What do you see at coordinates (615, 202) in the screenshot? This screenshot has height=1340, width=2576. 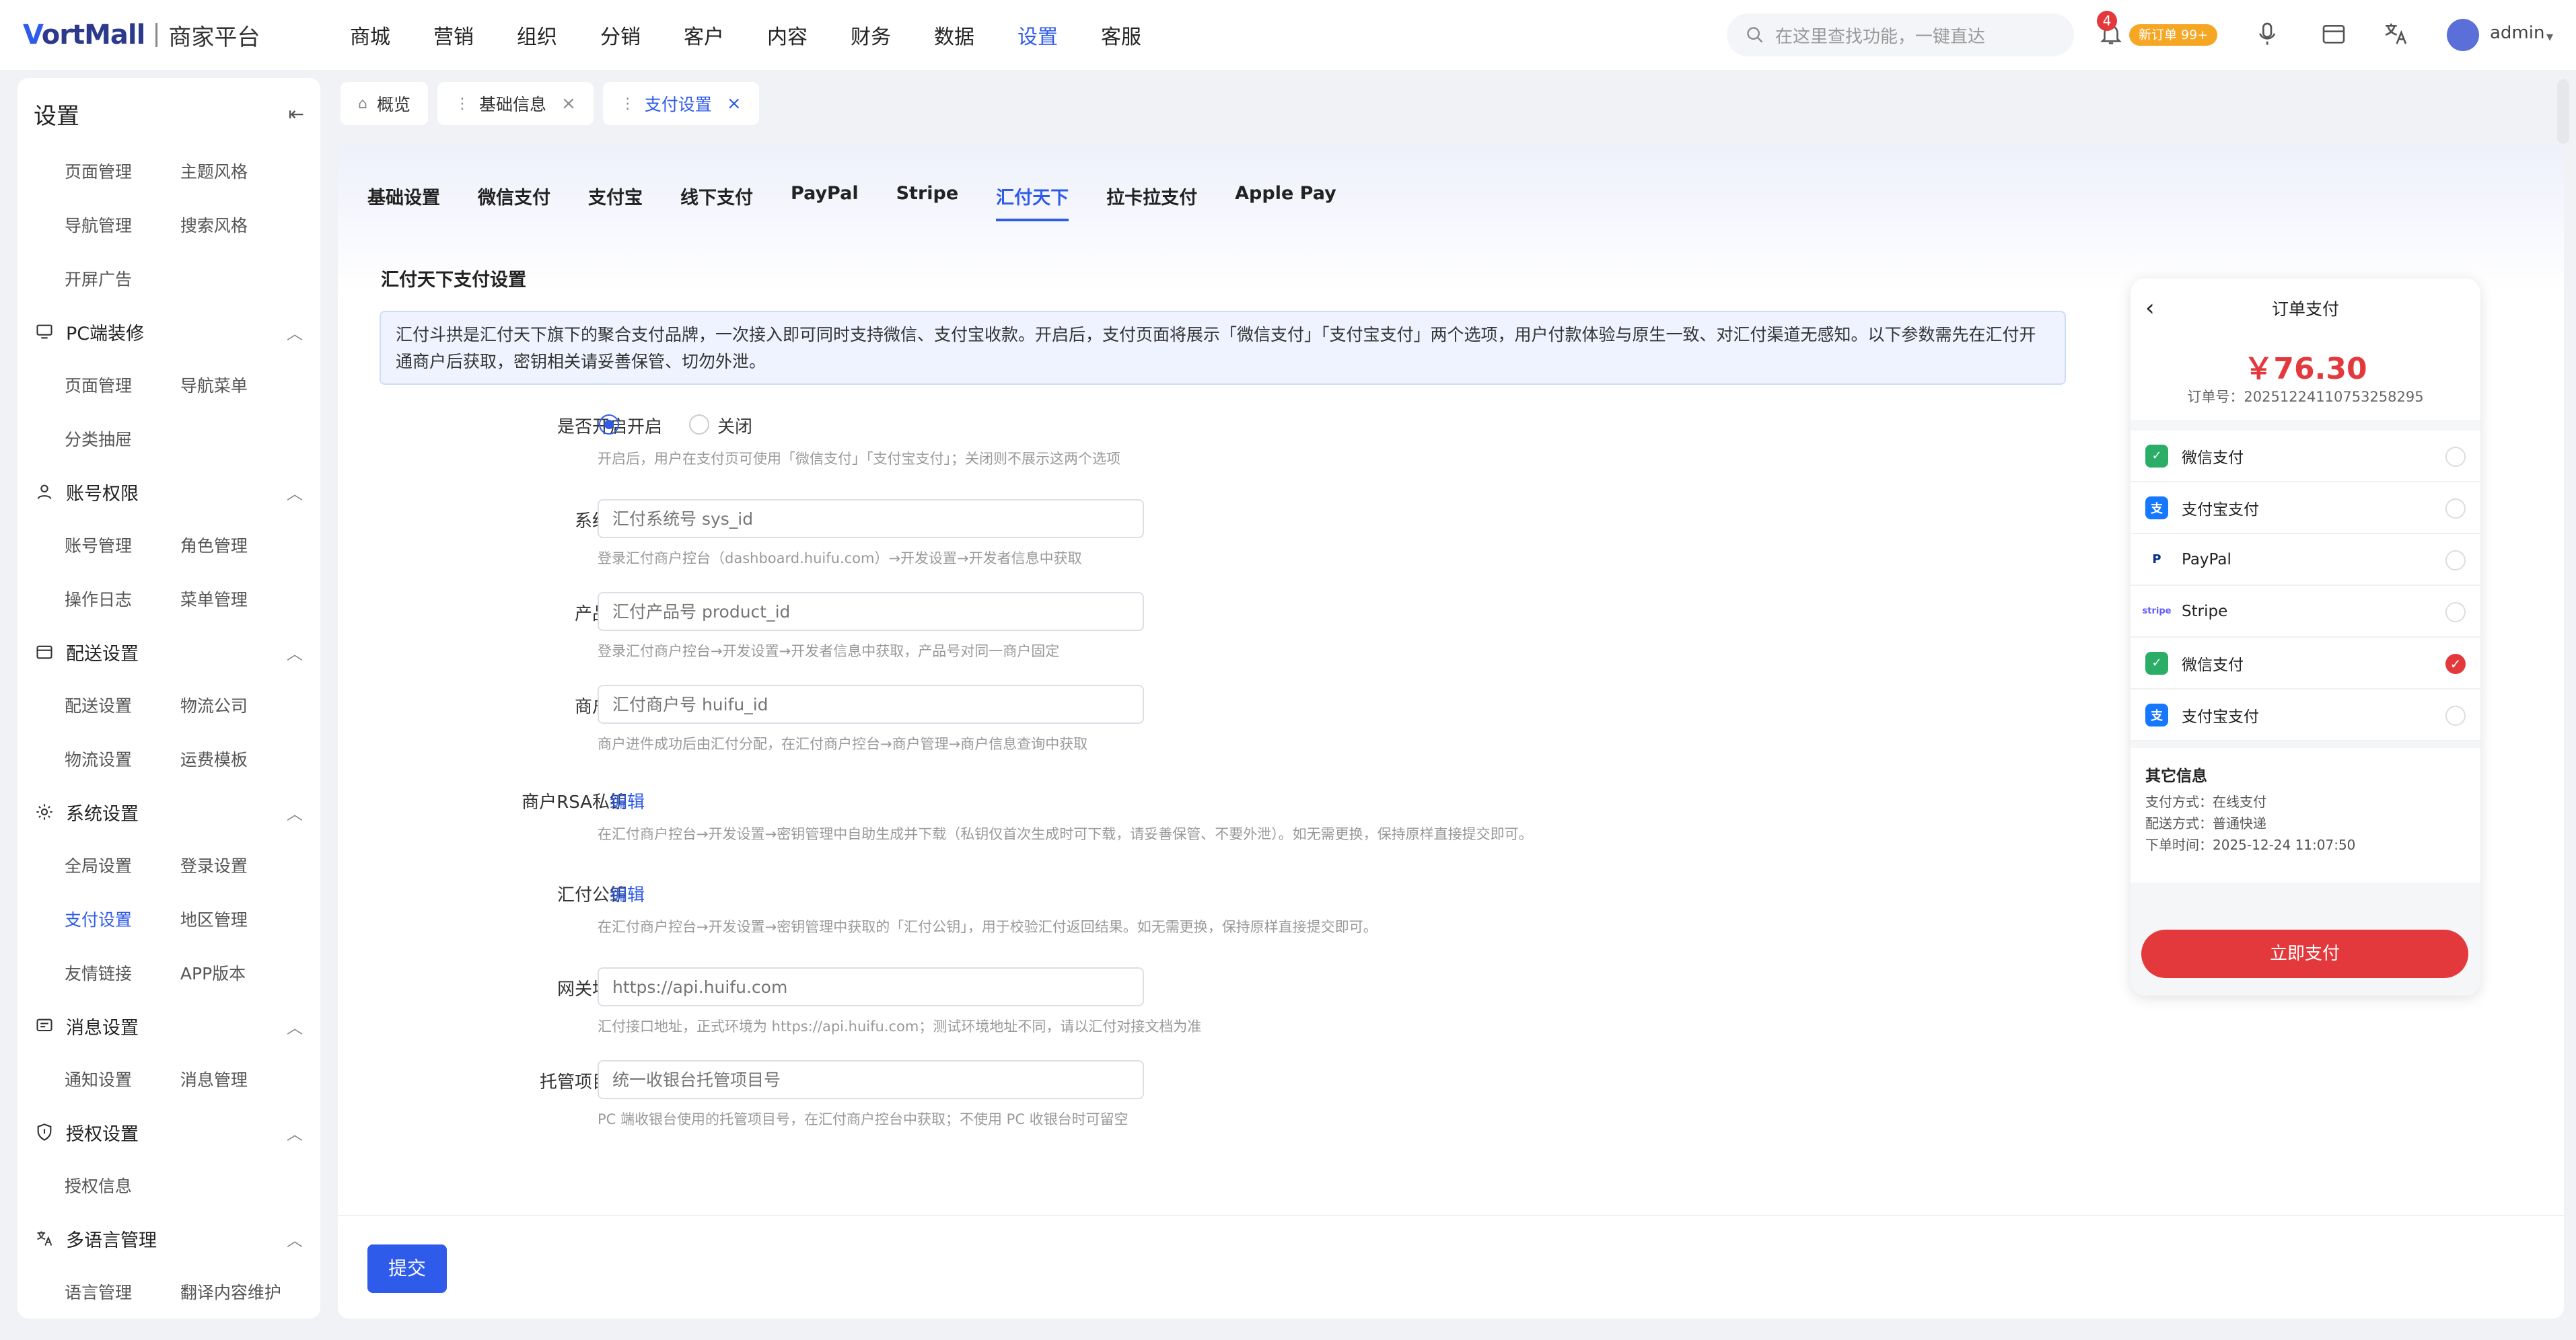 I see `tab-alipay: 支付宝` at bounding box center [615, 202].